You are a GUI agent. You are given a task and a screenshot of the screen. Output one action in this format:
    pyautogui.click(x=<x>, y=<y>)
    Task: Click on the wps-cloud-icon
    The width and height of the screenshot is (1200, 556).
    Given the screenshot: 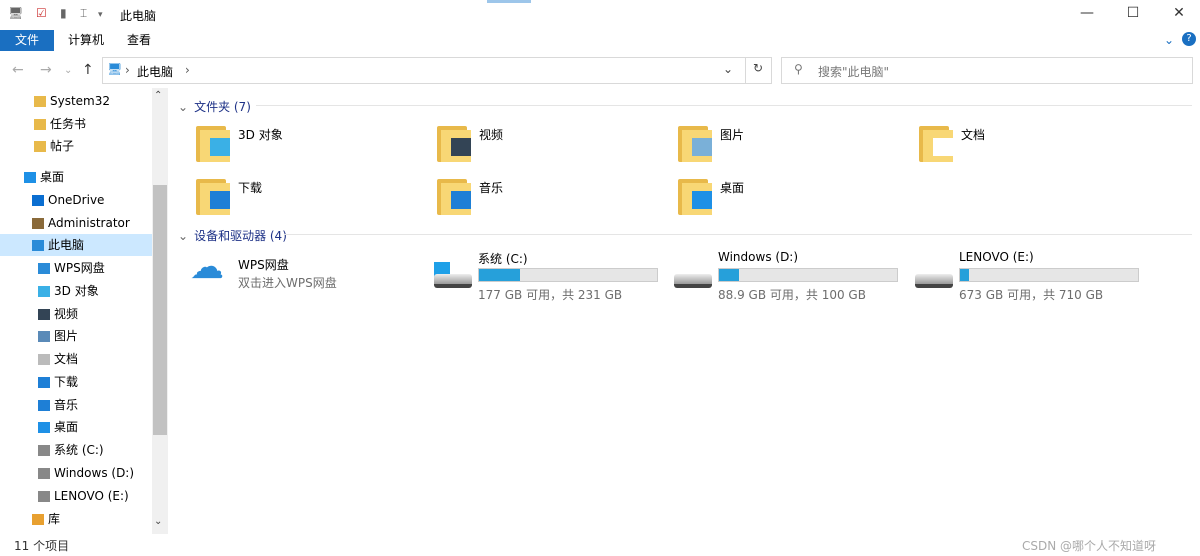 What is the action you would take?
    pyautogui.click(x=44, y=268)
    